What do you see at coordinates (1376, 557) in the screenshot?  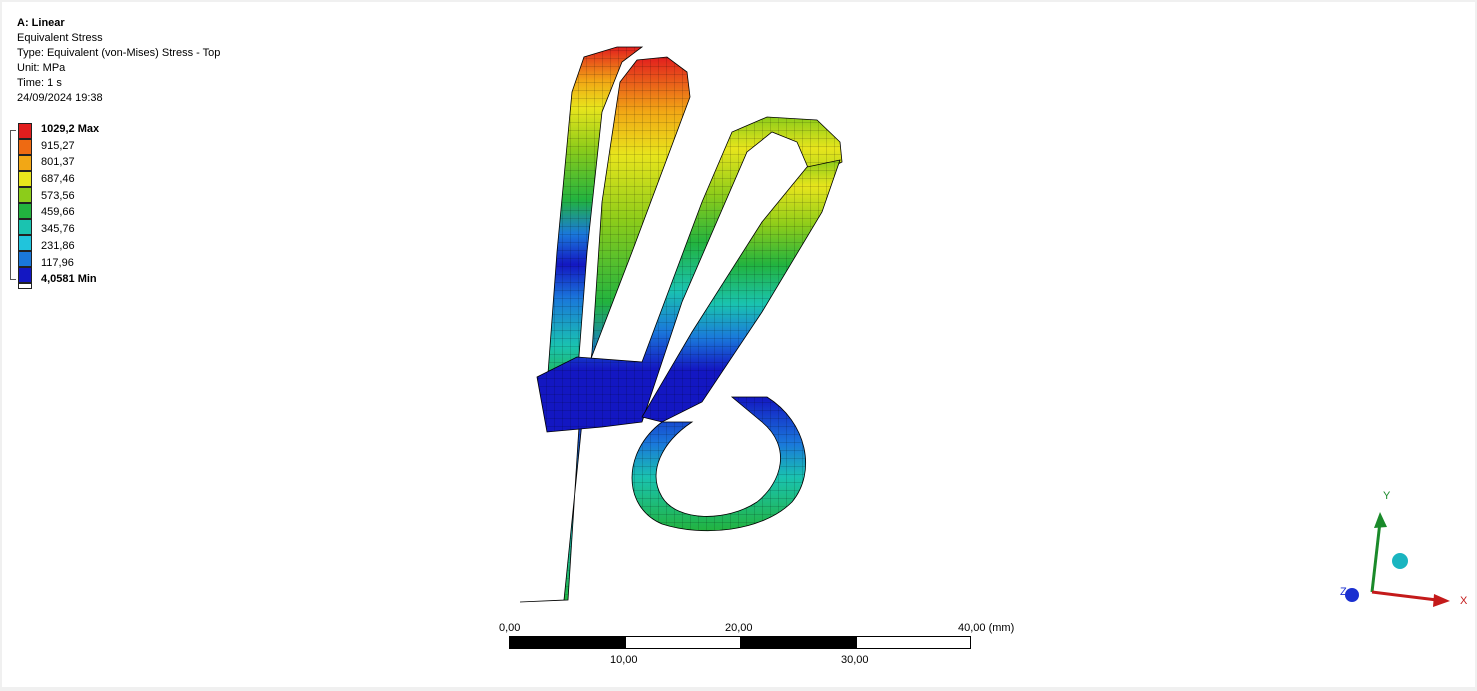 I see `y-axis-icon` at bounding box center [1376, 557].